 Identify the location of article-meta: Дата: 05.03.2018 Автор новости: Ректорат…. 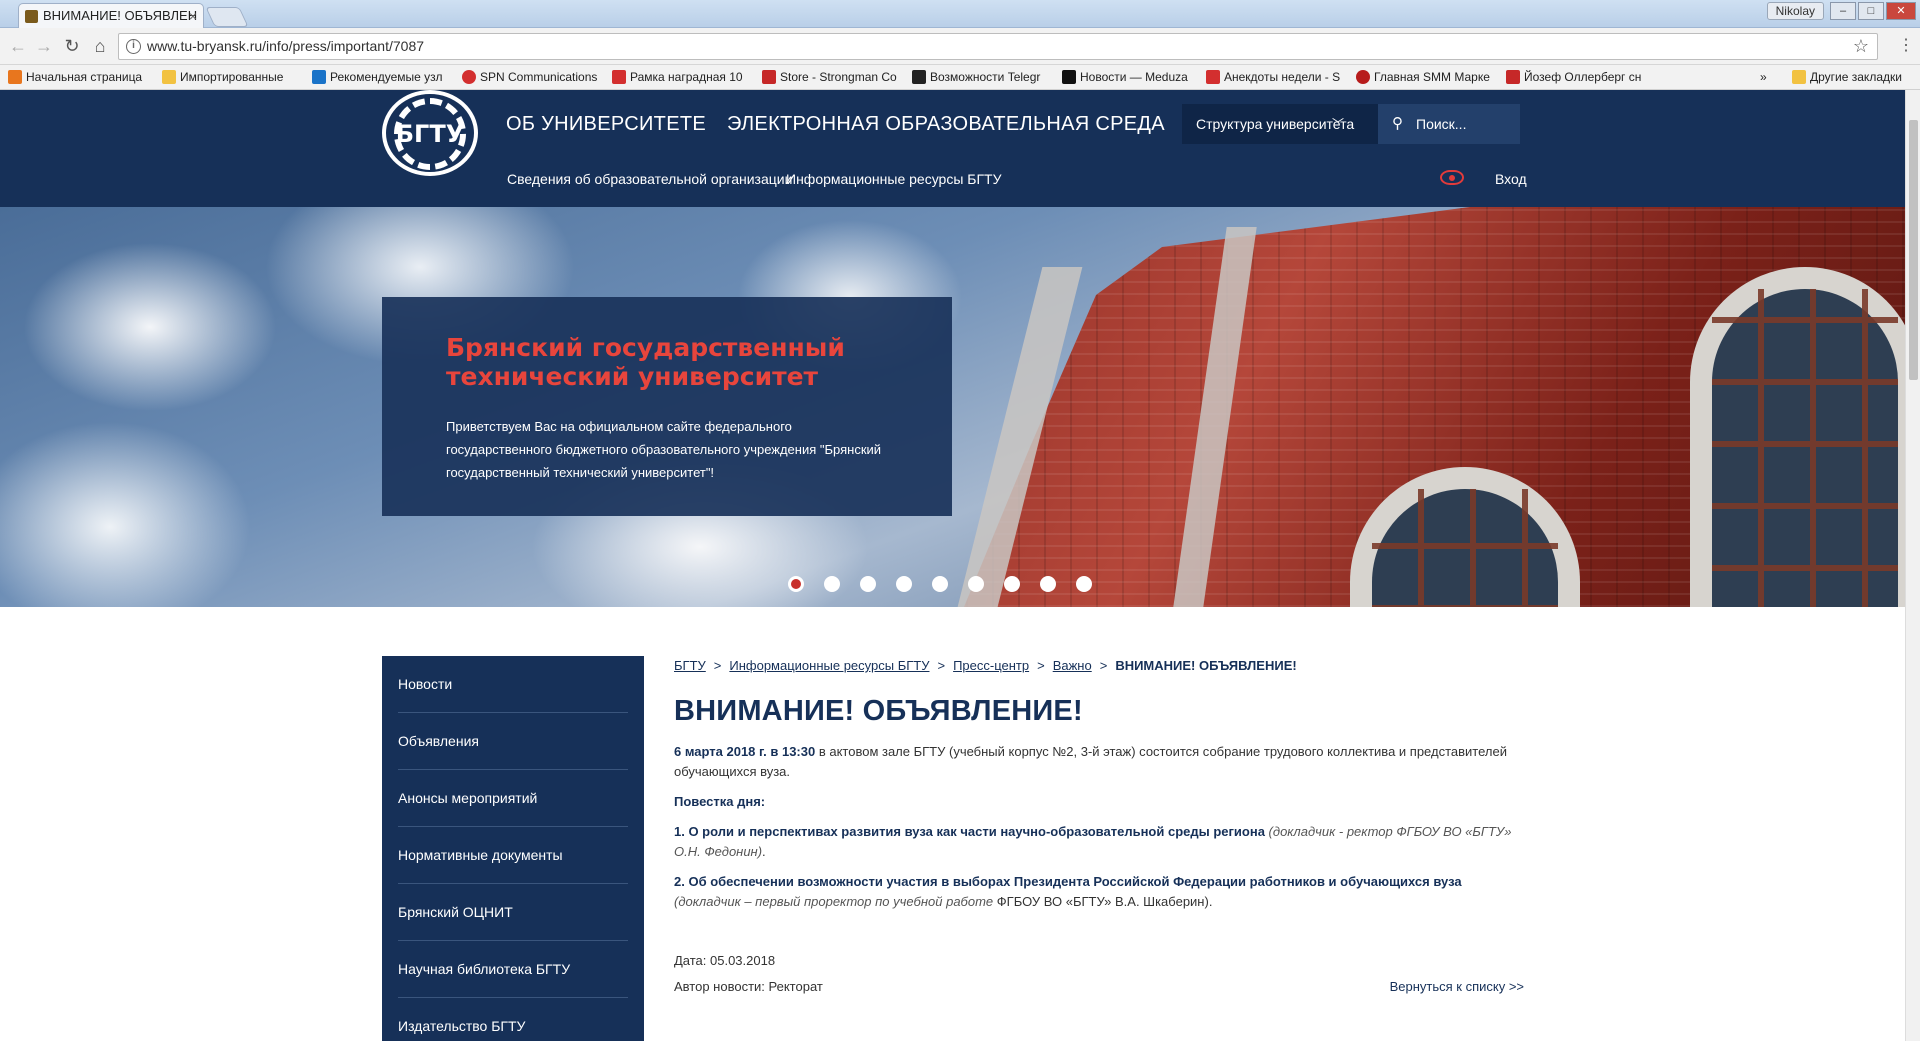
(1099, 974).